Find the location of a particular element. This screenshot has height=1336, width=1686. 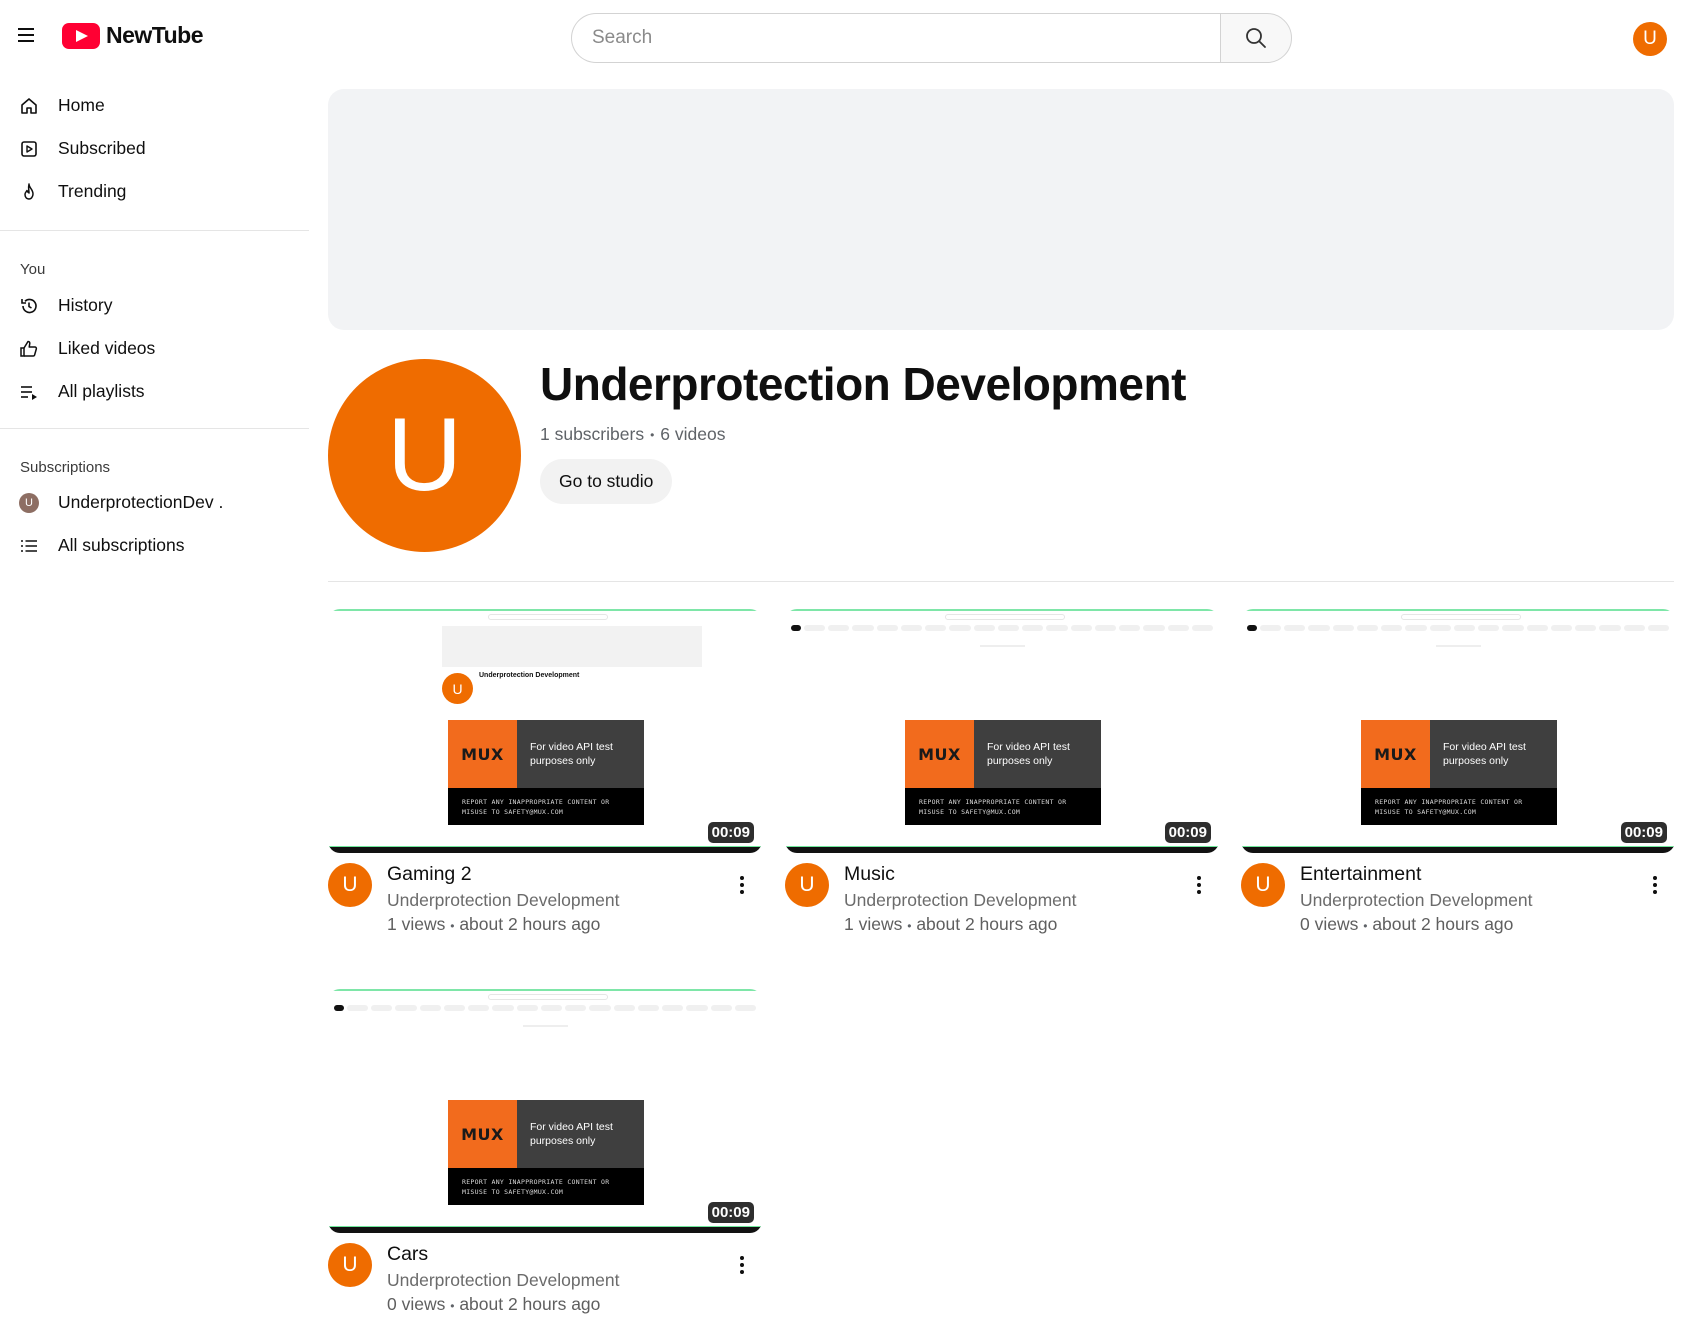

newtube-logo: NewTube is located at coordinates (133, 35).